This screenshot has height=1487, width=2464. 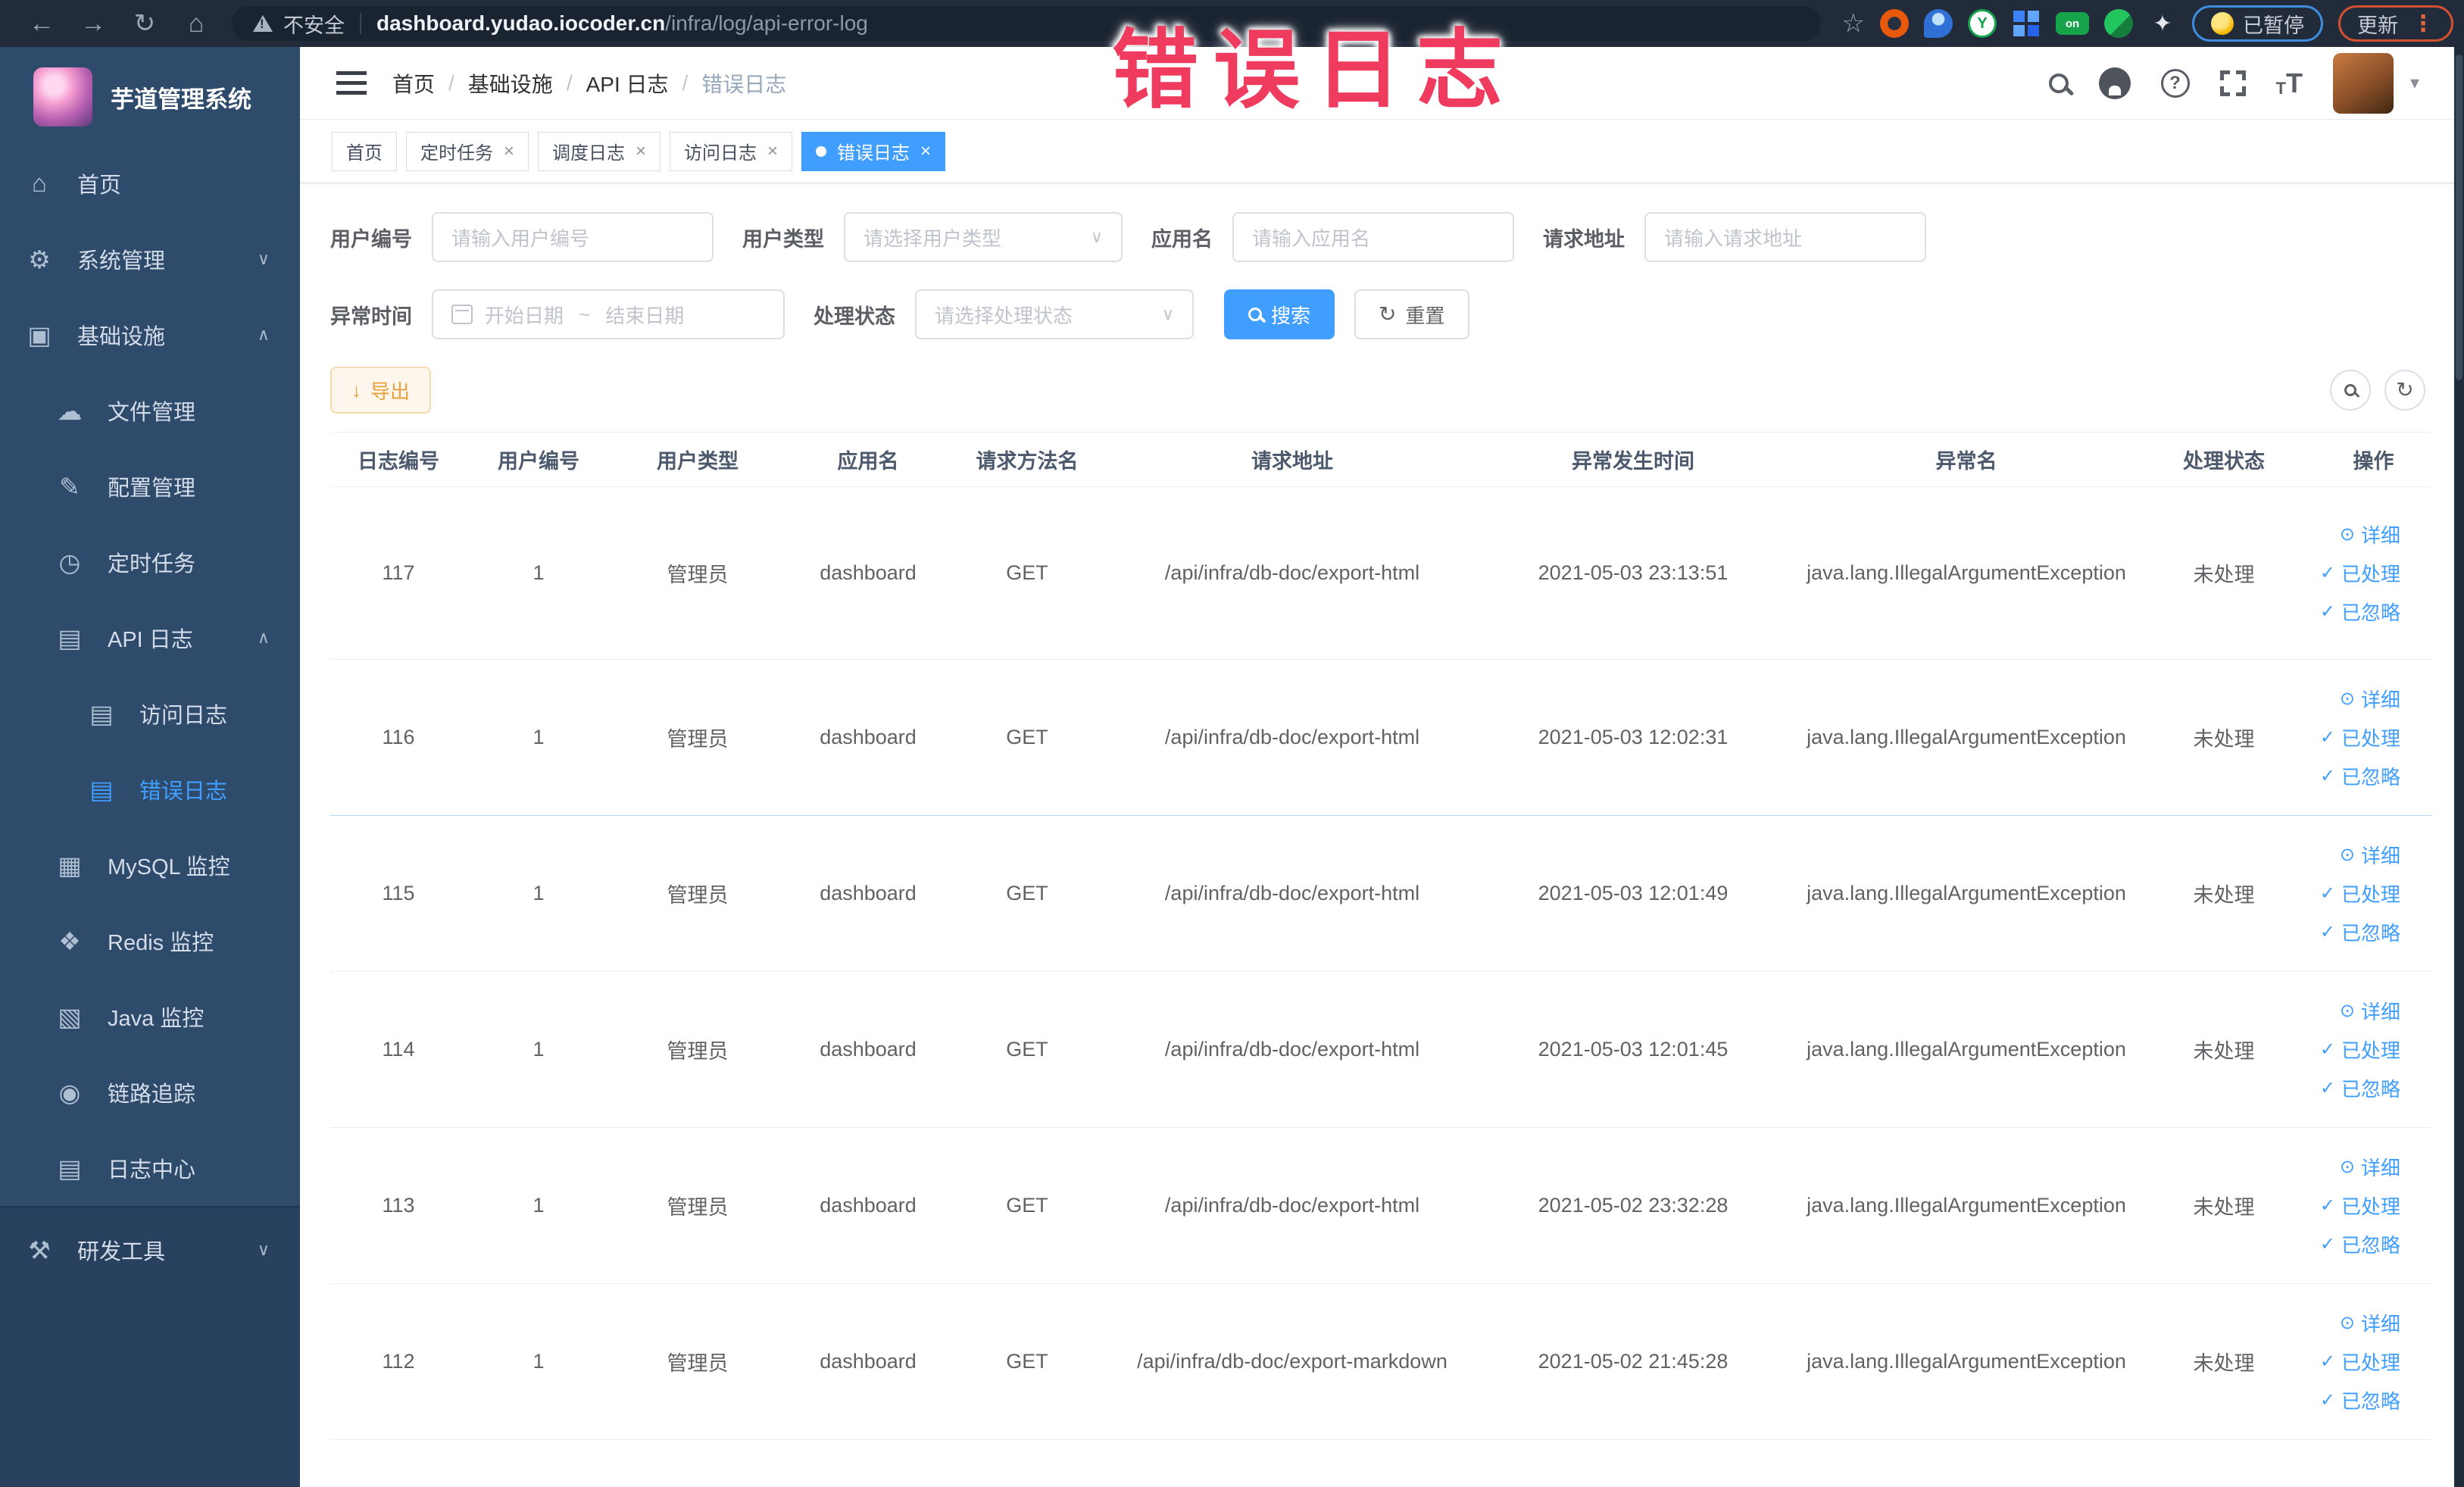 What do you see at coordinates (2363, 83) in the screenshot?
I see `avatar` at bounding box center [2363, 83].